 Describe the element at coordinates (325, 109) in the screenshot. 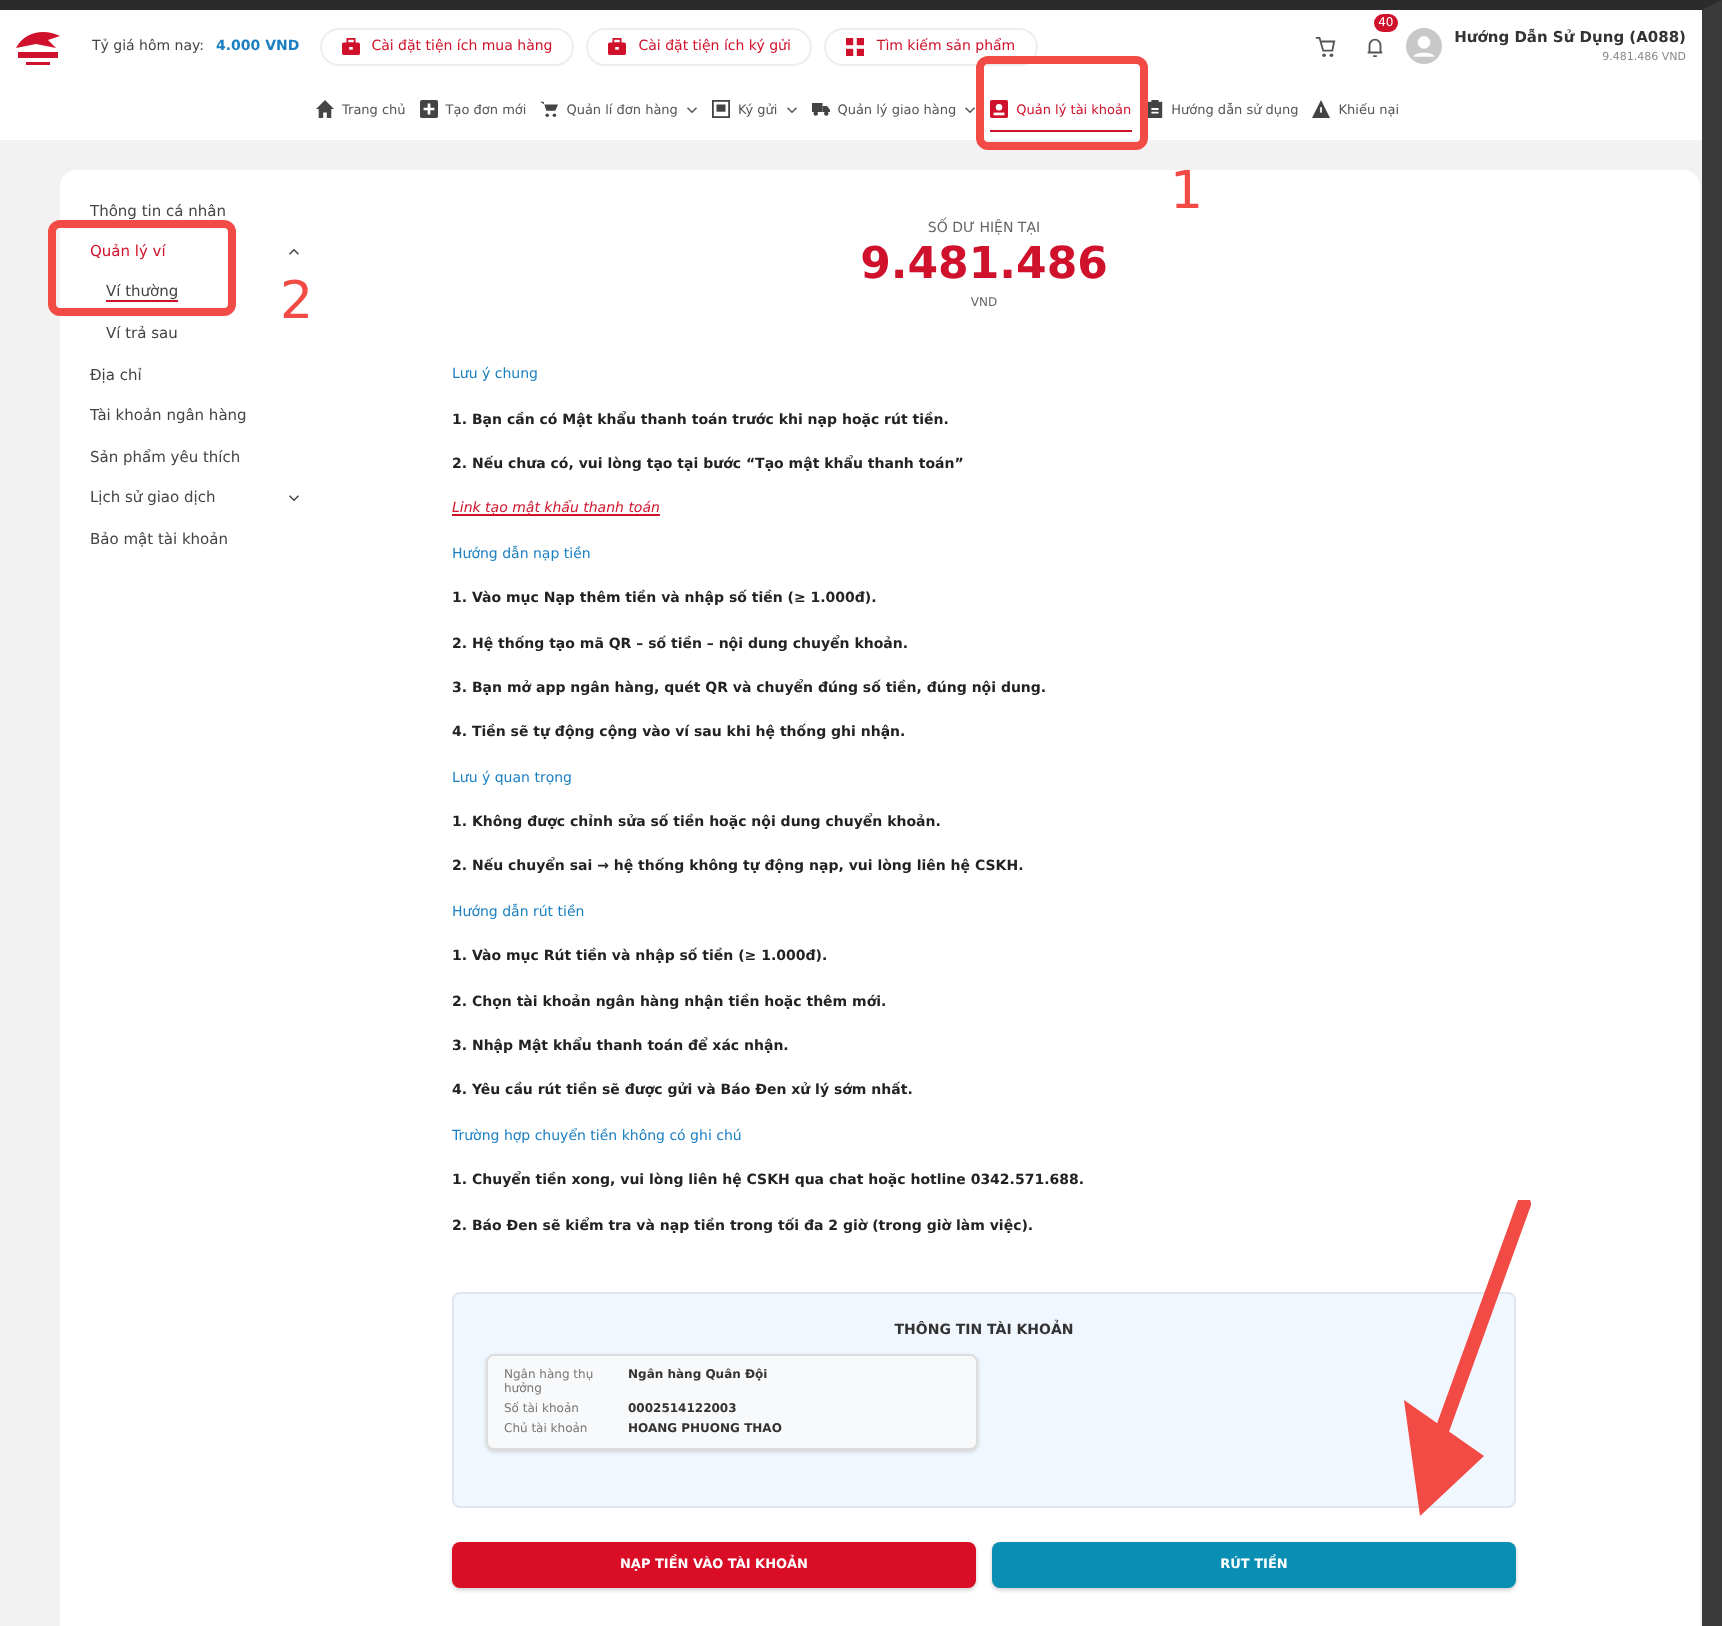

I see `home-icon` at that location.